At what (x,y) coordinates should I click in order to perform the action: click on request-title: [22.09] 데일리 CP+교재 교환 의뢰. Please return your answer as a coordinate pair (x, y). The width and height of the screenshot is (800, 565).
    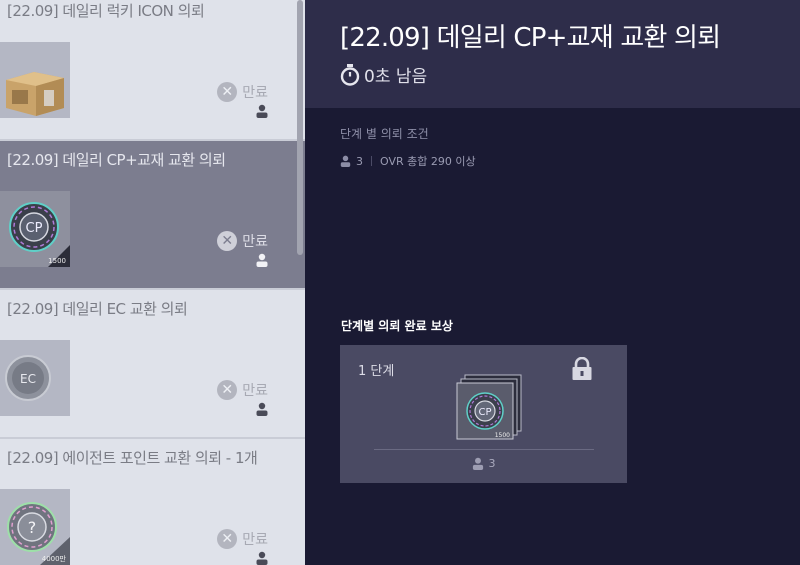
    Looking at the image, I should click on (116, 160).